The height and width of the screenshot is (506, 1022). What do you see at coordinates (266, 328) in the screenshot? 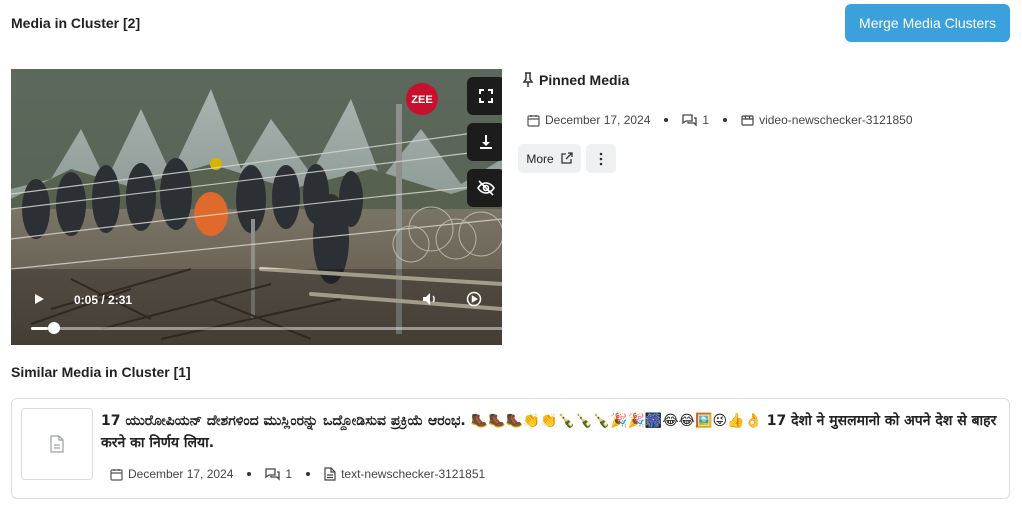
I see `seek-bar` at bounding box center [266, 328].